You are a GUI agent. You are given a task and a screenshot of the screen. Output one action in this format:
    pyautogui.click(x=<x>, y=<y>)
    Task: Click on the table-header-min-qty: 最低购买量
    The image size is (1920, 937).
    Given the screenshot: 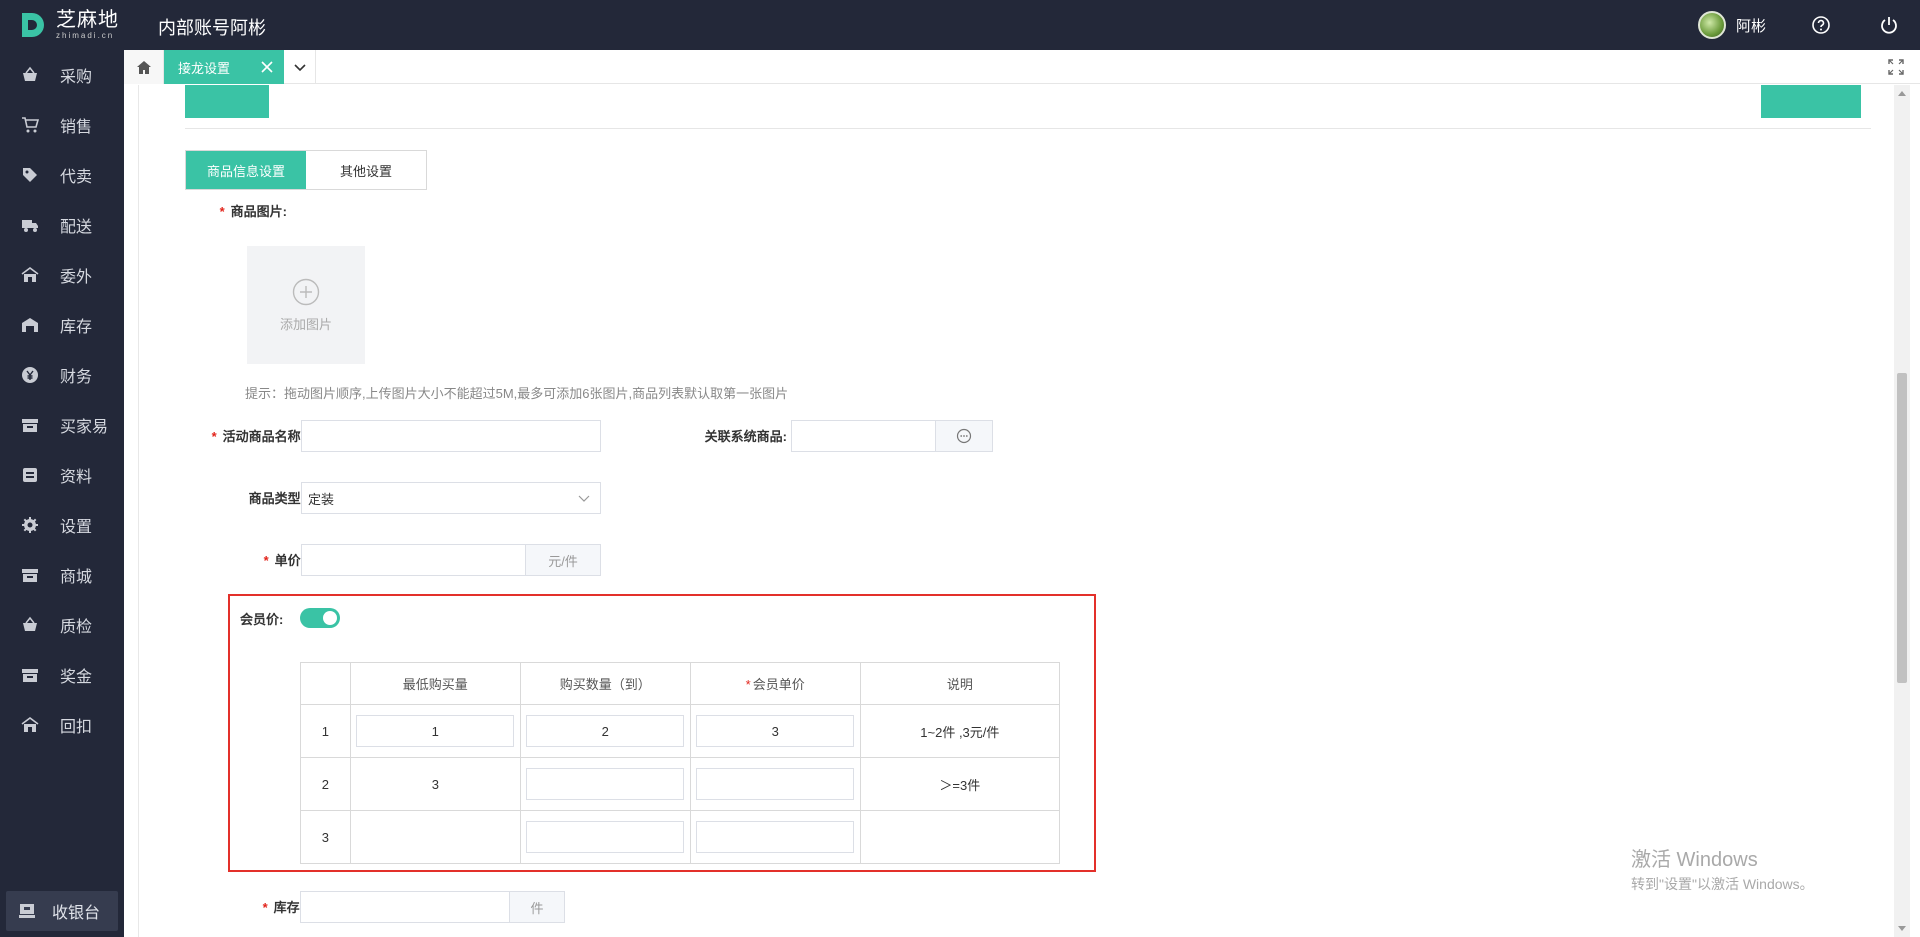 What is the action you would take?
    pyautogui.click(x=435, y=683)
    